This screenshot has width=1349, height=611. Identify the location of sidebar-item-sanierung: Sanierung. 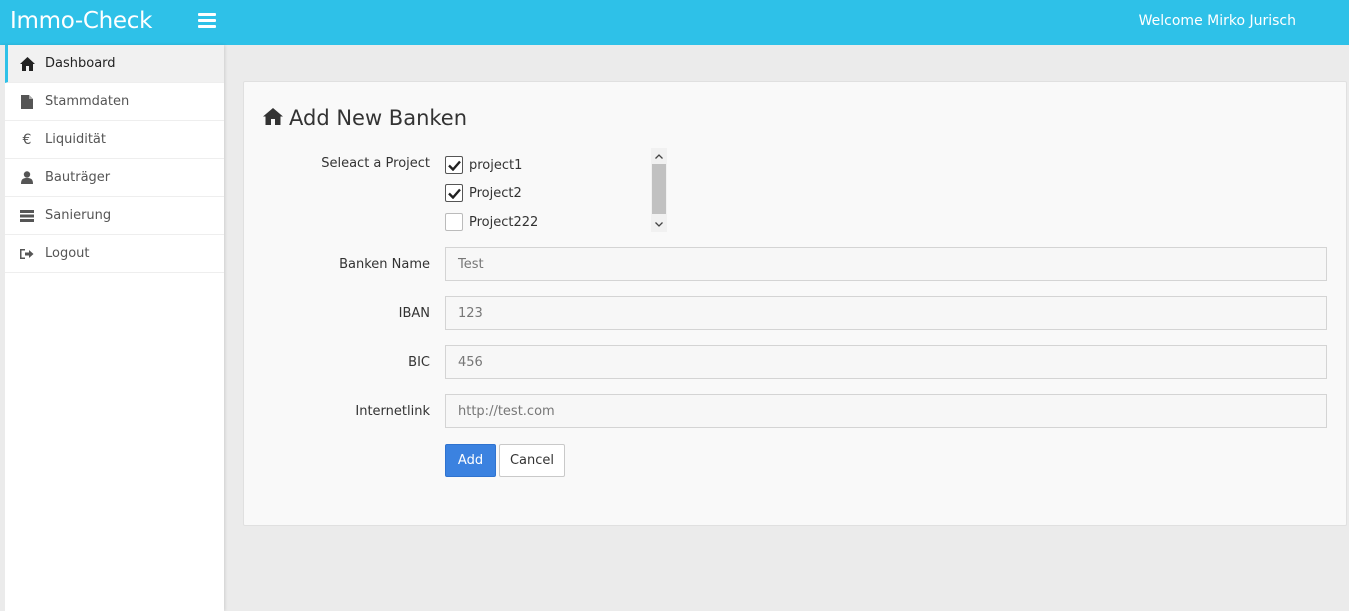
(114, 216).